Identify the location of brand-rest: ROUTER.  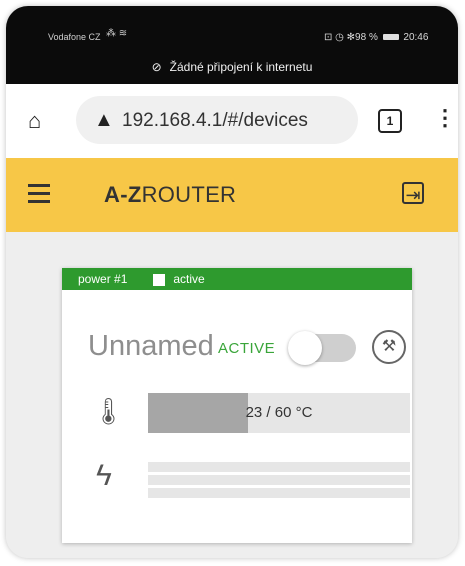
(189, 194).